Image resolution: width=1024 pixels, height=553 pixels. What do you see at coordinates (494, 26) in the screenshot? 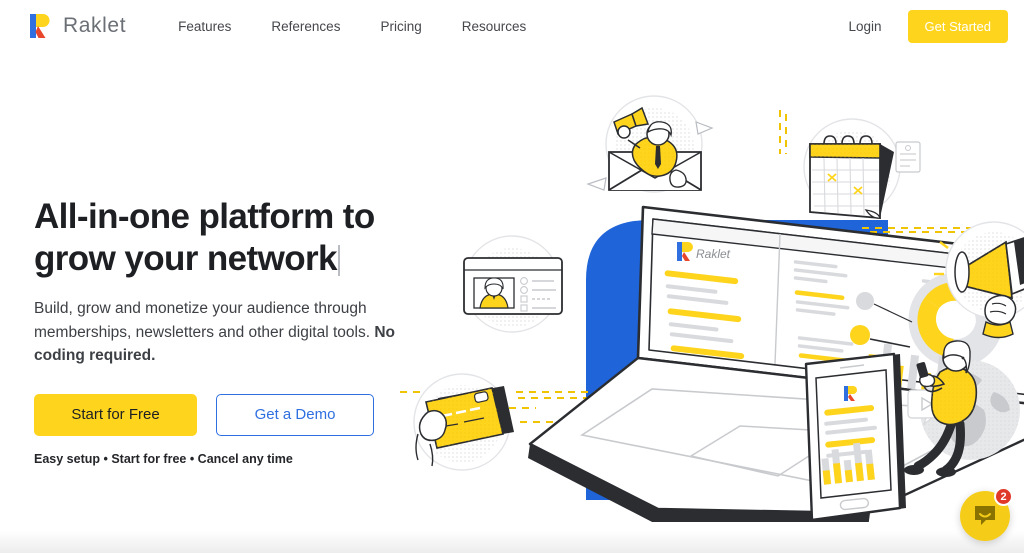
I see `nav-item-resources: Resources` at bounding box center [494, 26].